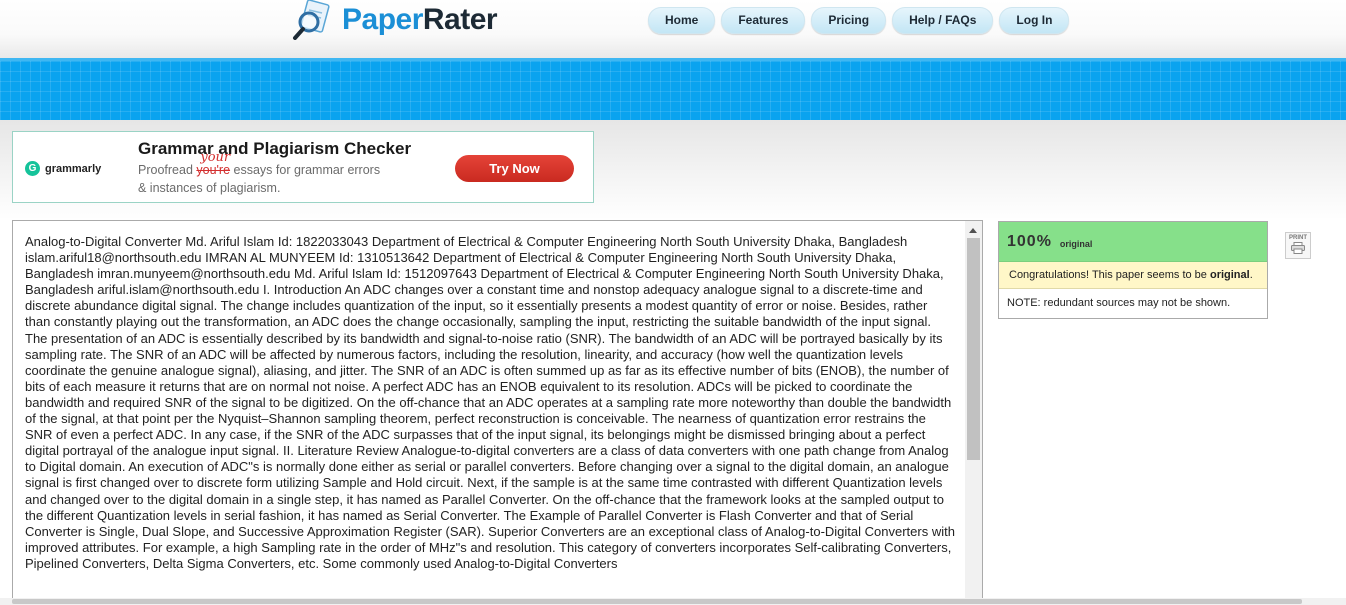  I want to click on try-now-button: Try Now, so click(514, 168).